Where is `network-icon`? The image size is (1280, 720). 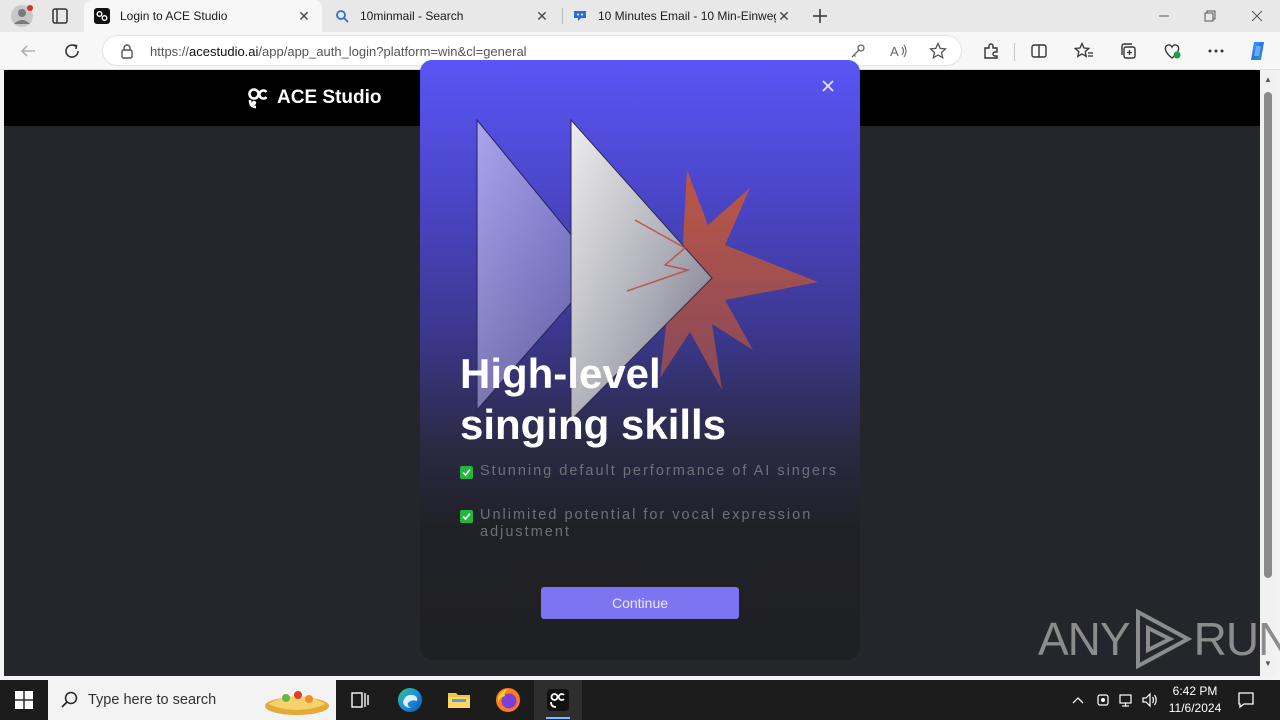
network-icon is located at coordinates (1126, 700).